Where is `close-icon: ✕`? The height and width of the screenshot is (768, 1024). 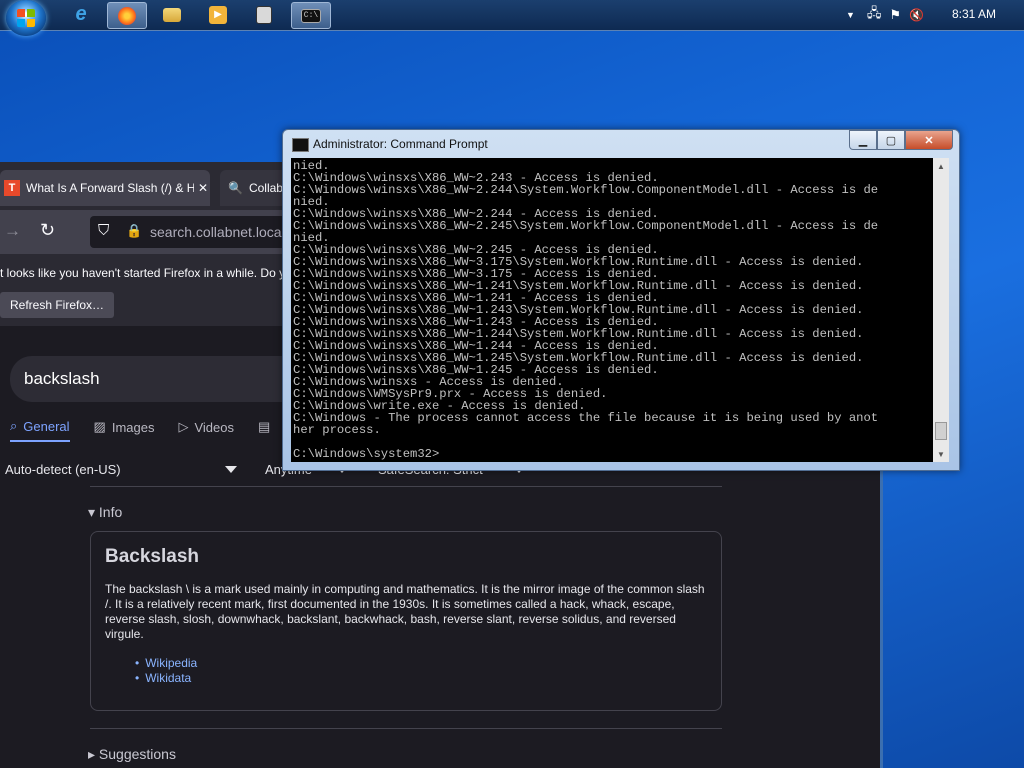 close-icon: ✕ is located at coordinates (929, 140).